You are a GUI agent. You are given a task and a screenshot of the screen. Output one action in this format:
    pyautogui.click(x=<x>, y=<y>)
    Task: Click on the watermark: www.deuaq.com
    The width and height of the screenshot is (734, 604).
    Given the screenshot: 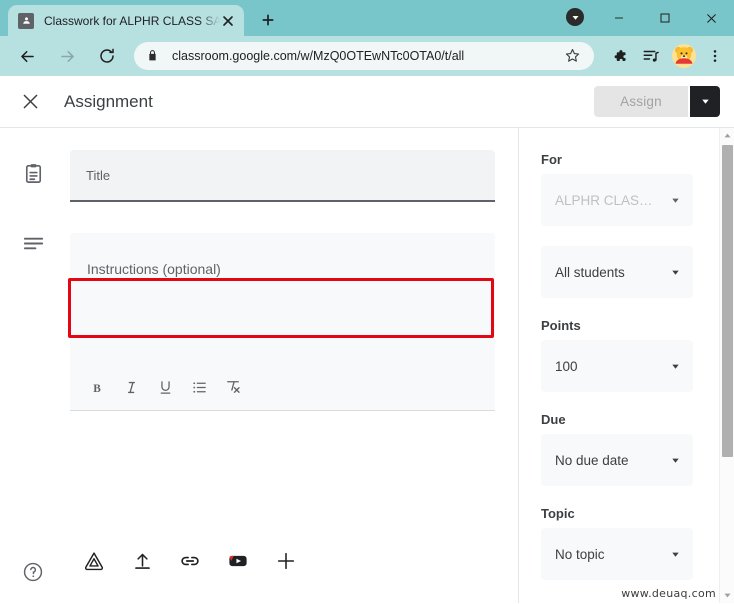 What is the action you would take?
    pyautogui.click(x=668, y=593)
    